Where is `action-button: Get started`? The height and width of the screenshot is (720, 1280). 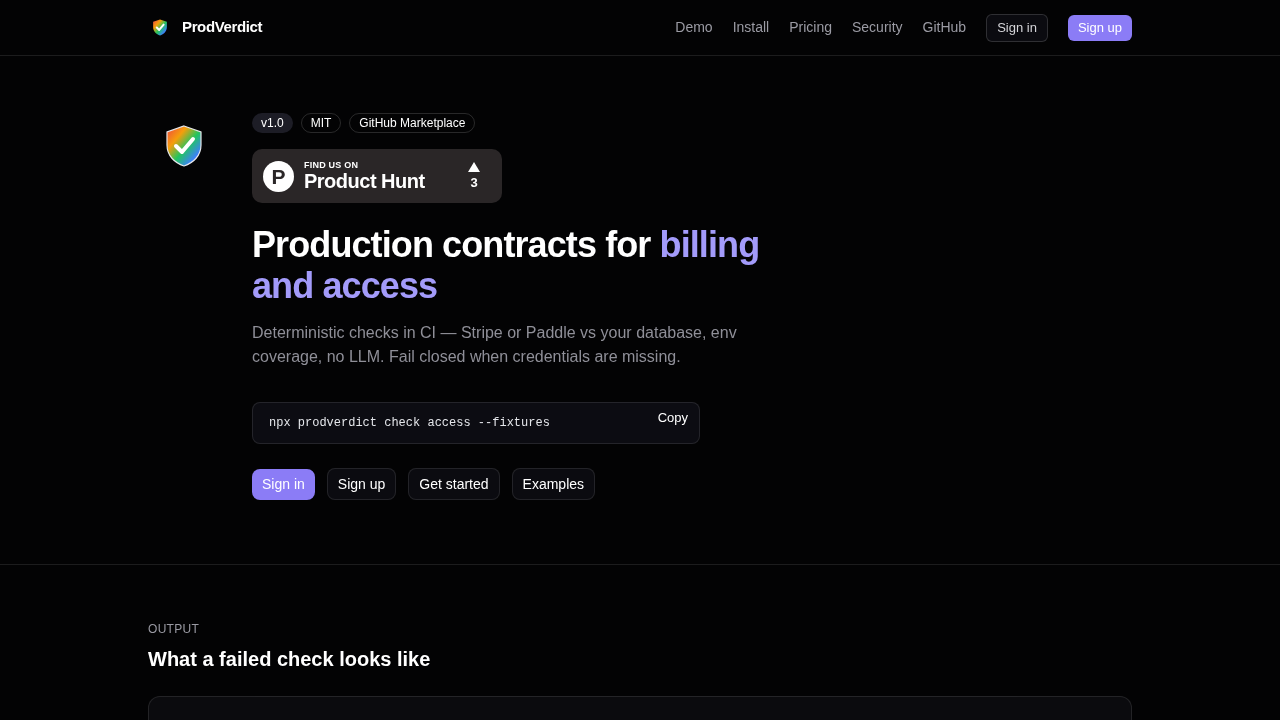
action-button: Get started is located at coordinates (454, 484).